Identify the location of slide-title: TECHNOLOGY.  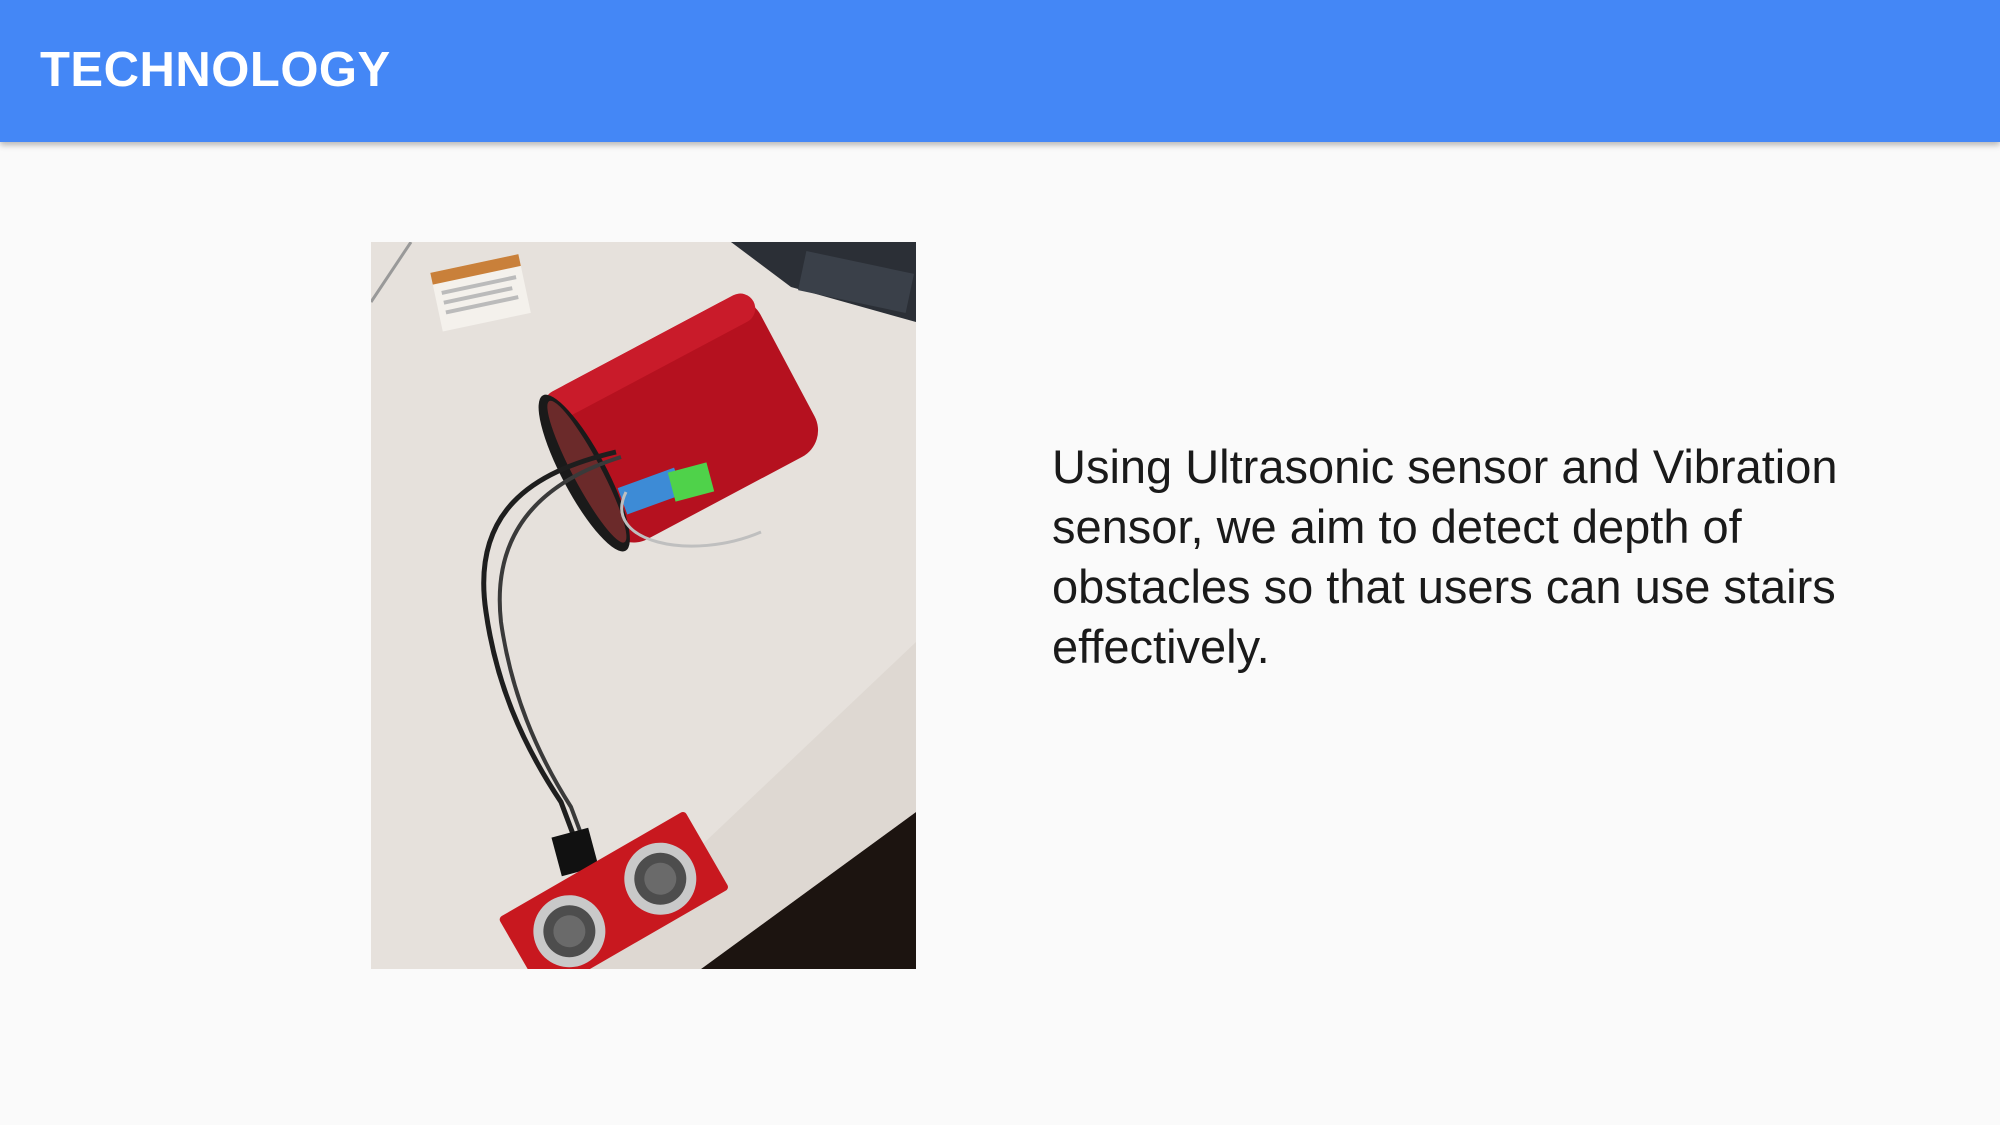
(215, 70).